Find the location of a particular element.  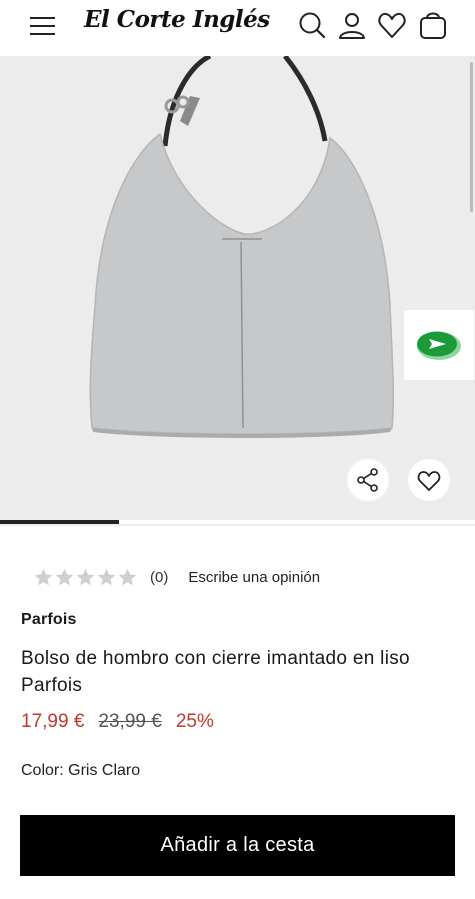

gallery-progress-bar is located at coordinates (237, 522).